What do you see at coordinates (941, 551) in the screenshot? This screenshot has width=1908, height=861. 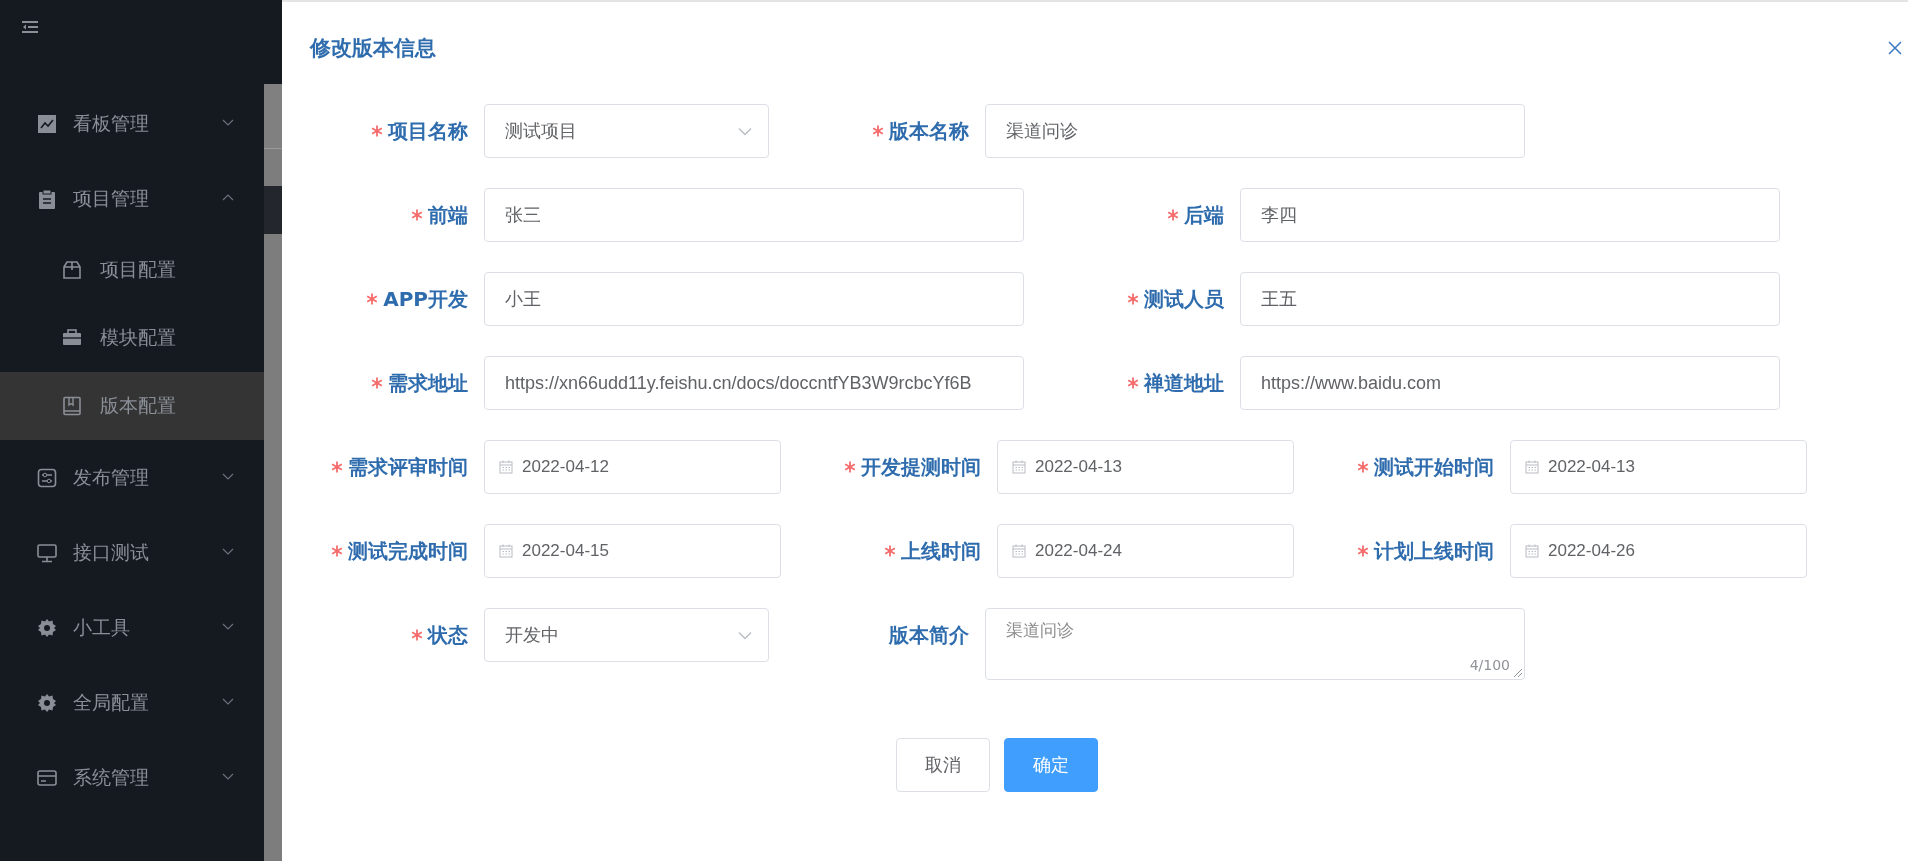 I see `field-label: 上线时间` at bounding box center [941, 551].